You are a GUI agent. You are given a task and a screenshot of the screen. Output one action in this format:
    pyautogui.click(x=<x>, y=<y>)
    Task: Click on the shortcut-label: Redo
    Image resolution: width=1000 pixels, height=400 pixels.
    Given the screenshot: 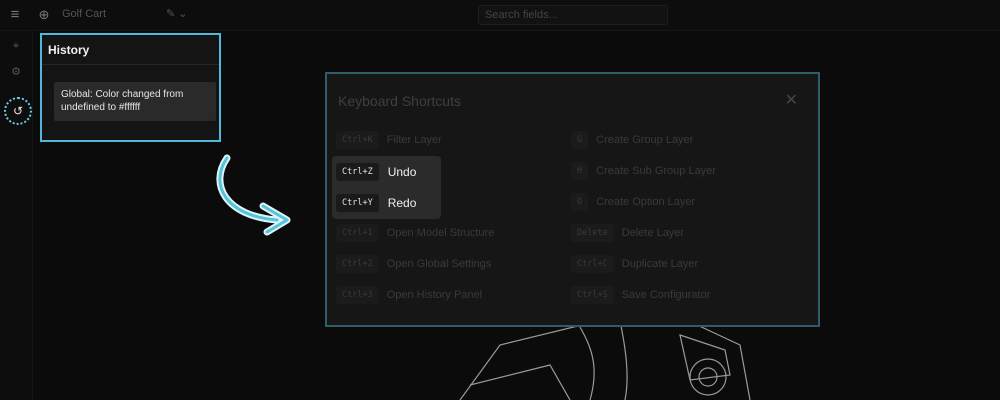 What is the action you would take?
    pyautogui.click(x=402, y=203)
    